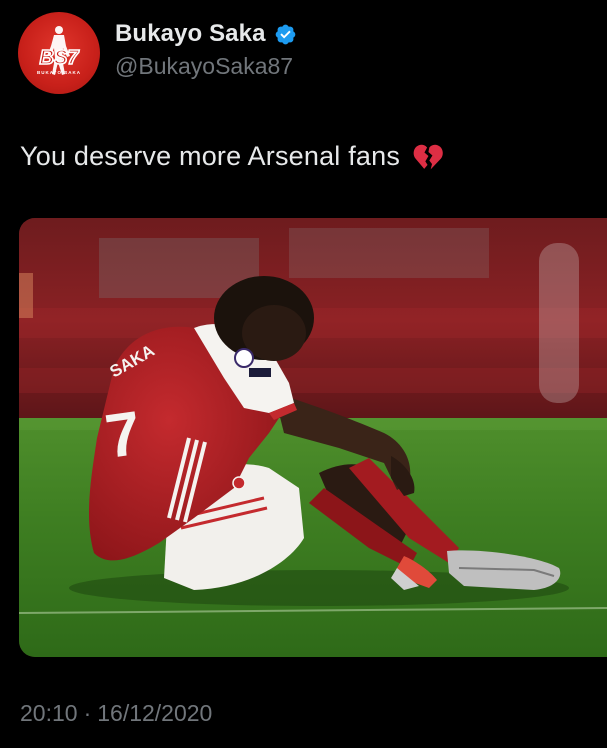 The height and width of the screenshot is (748, 607). Describe the element at coordinates (59, 72) in the screenshot. I see `avatar-logo-subtext: BUKAYO SAKA` at that location.